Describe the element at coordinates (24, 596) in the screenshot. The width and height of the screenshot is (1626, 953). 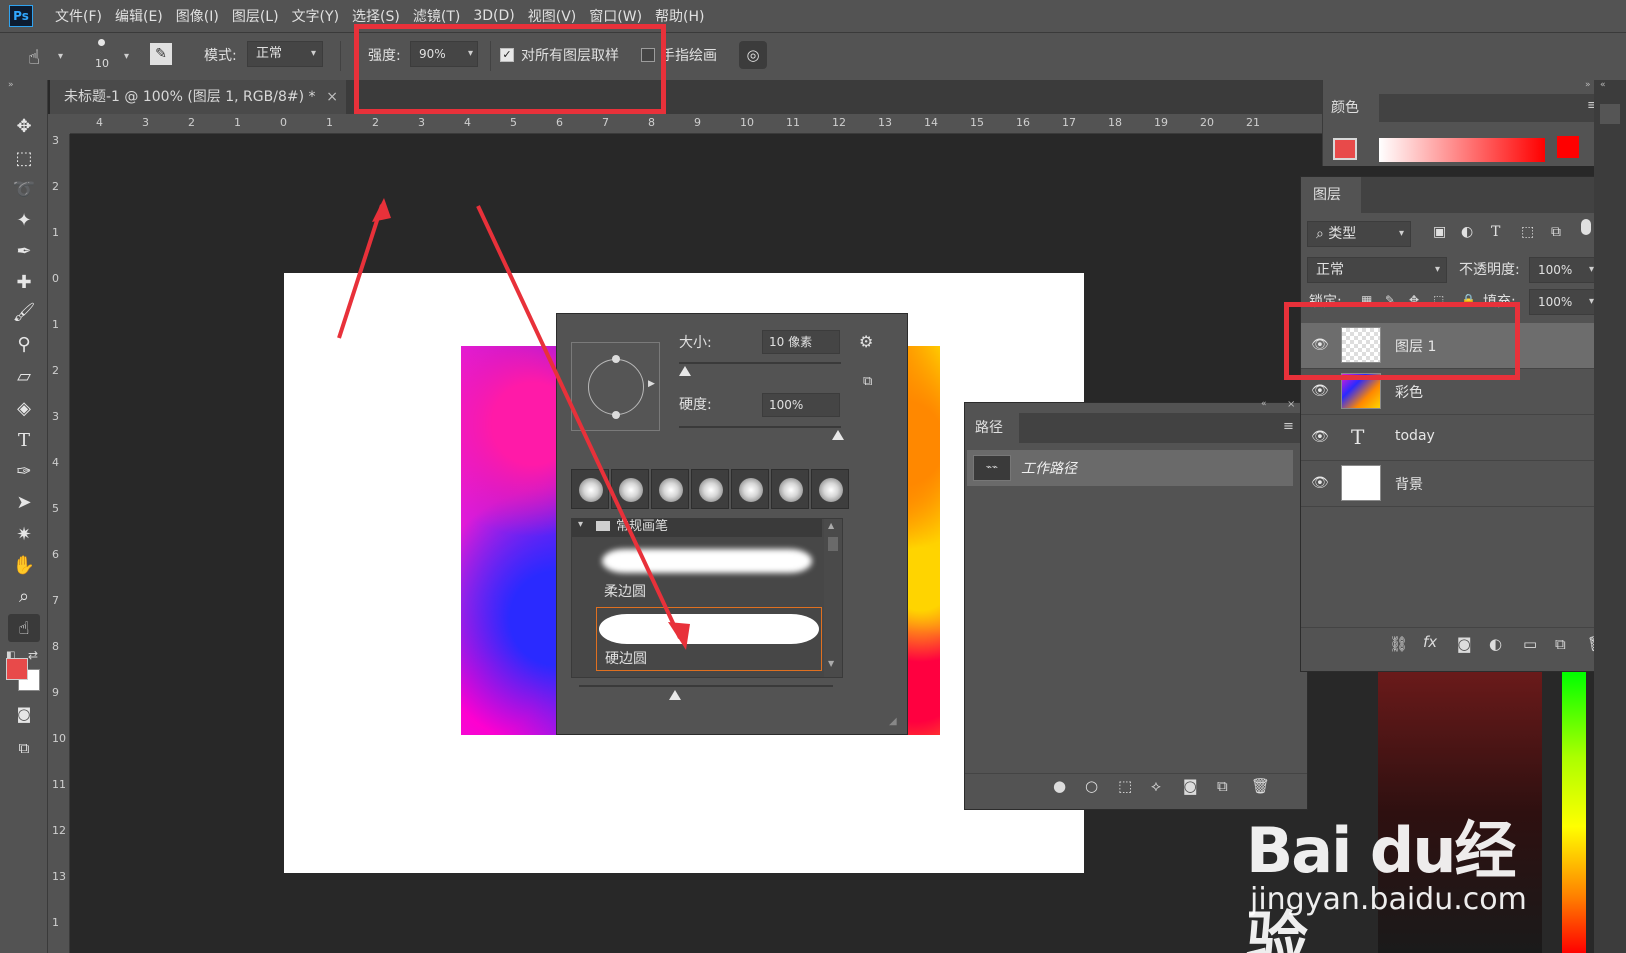
I see `zoom-tool-icon: ⌕` at that location.